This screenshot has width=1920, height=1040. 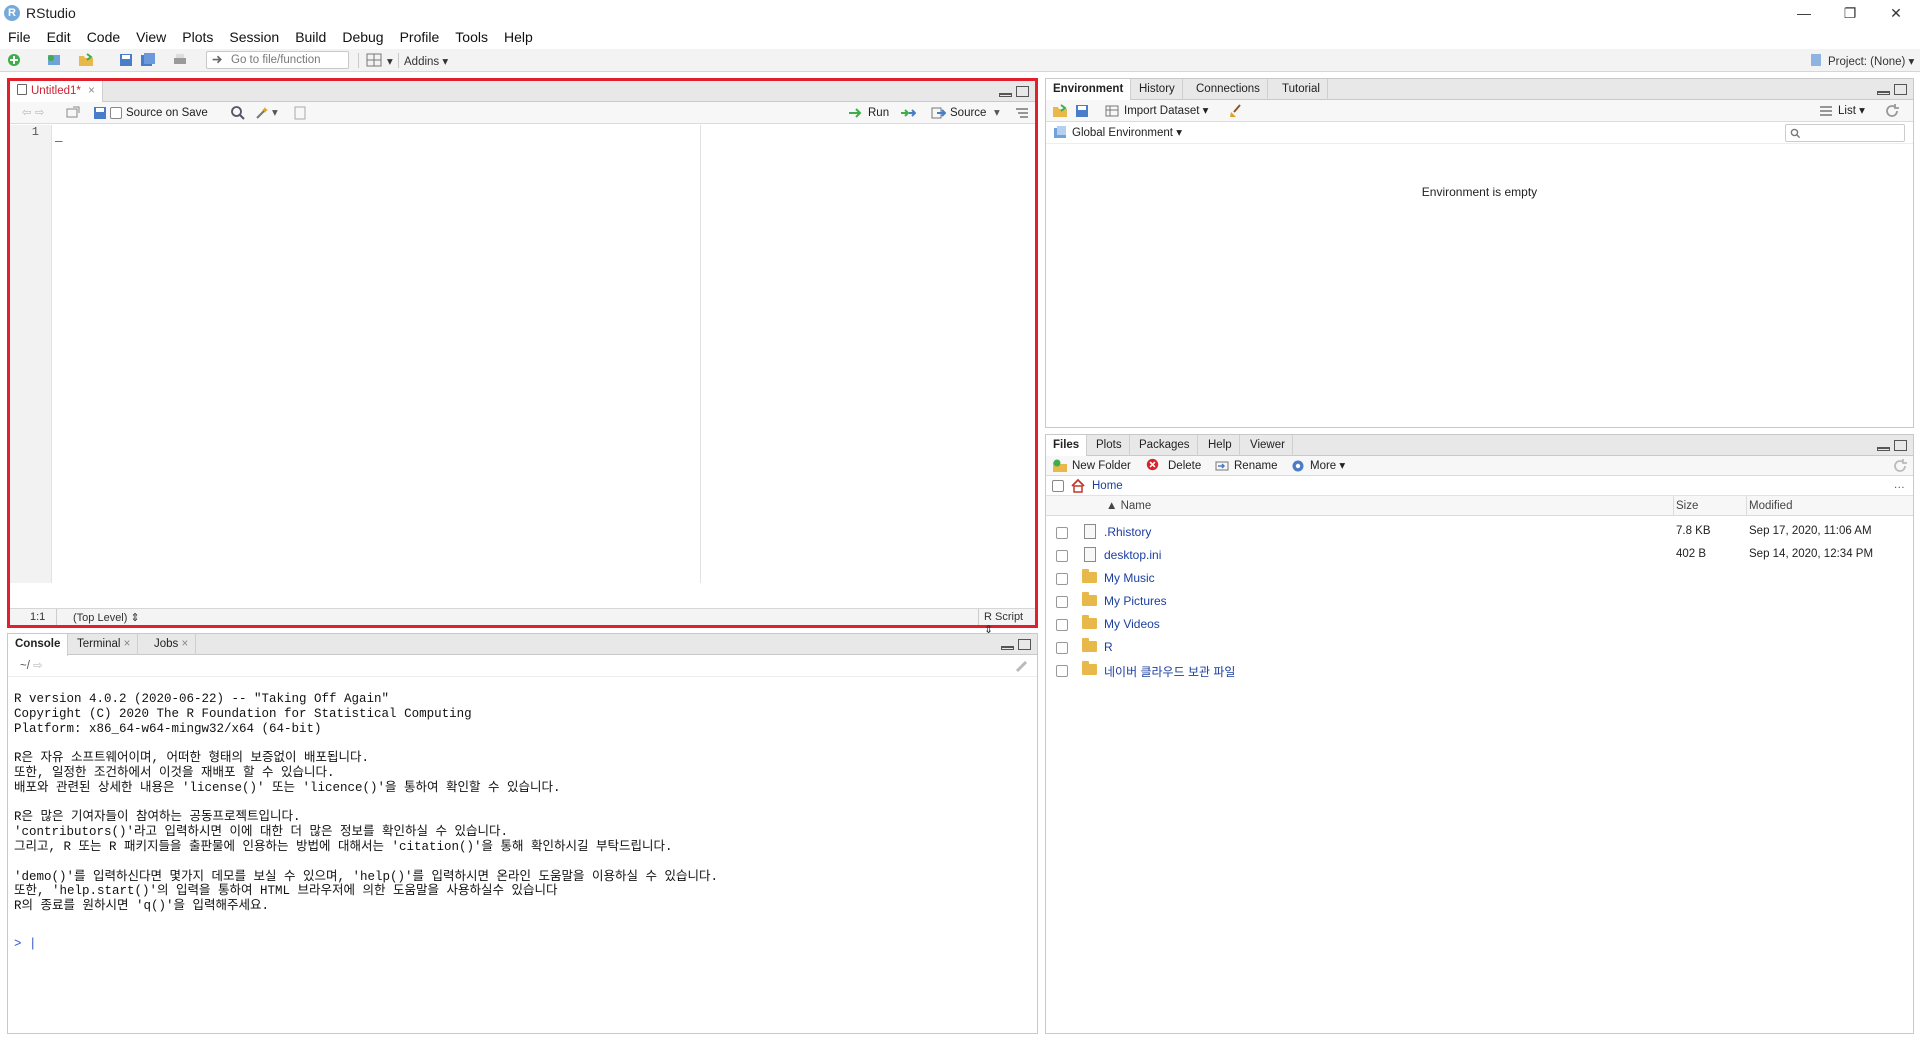 I want to click on run-icon, so click(x=856, y=113).